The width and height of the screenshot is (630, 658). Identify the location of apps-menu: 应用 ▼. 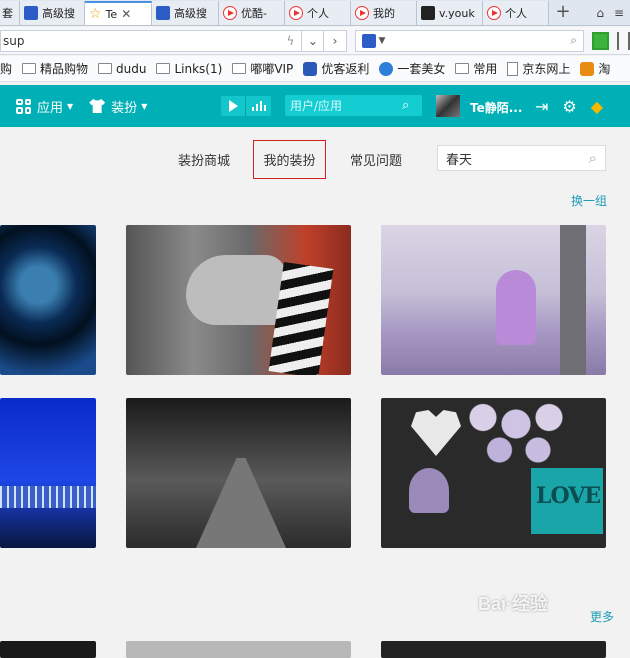
(44, 106).